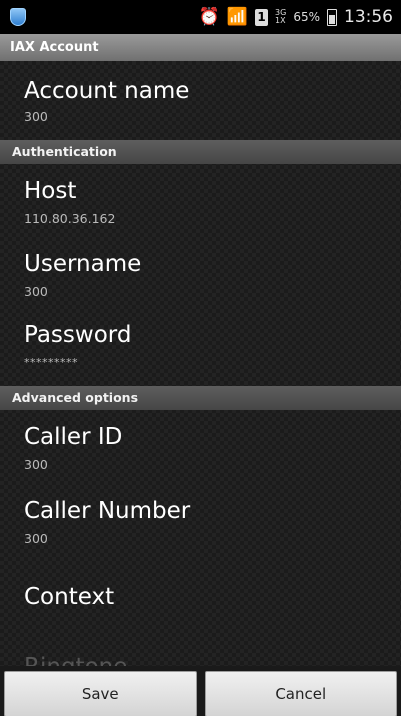  Describe the element at coordinates (200, 398) in the screenshot. I see `section-header-advanced: Advanced options` at that location.